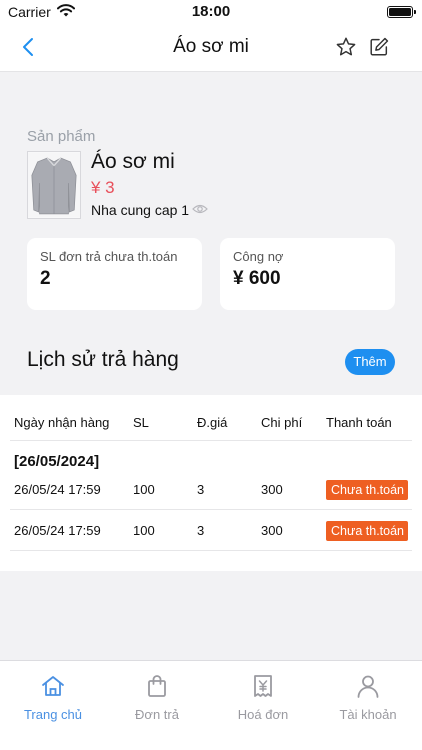 The height and width of the screenshot is (750, 422). What do you see at coordinates (133, 161) in the screenshot?
I see `product-name: Áo sơ mi` at bounding box center [133, 161].